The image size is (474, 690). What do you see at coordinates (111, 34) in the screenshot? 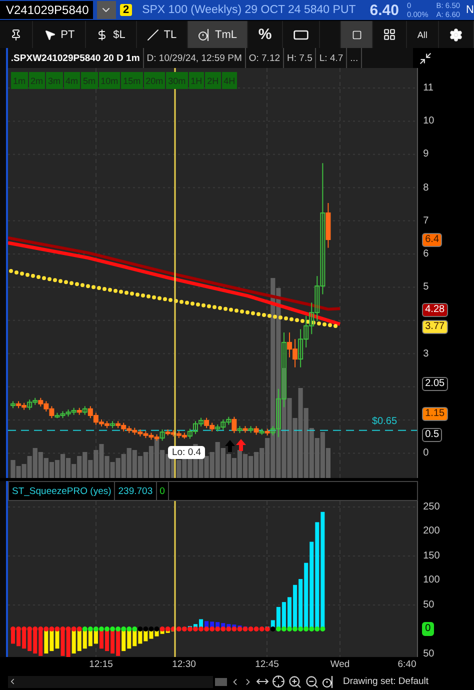
I see `drawing-tool-button: $L` at bounding box center [111, 34].